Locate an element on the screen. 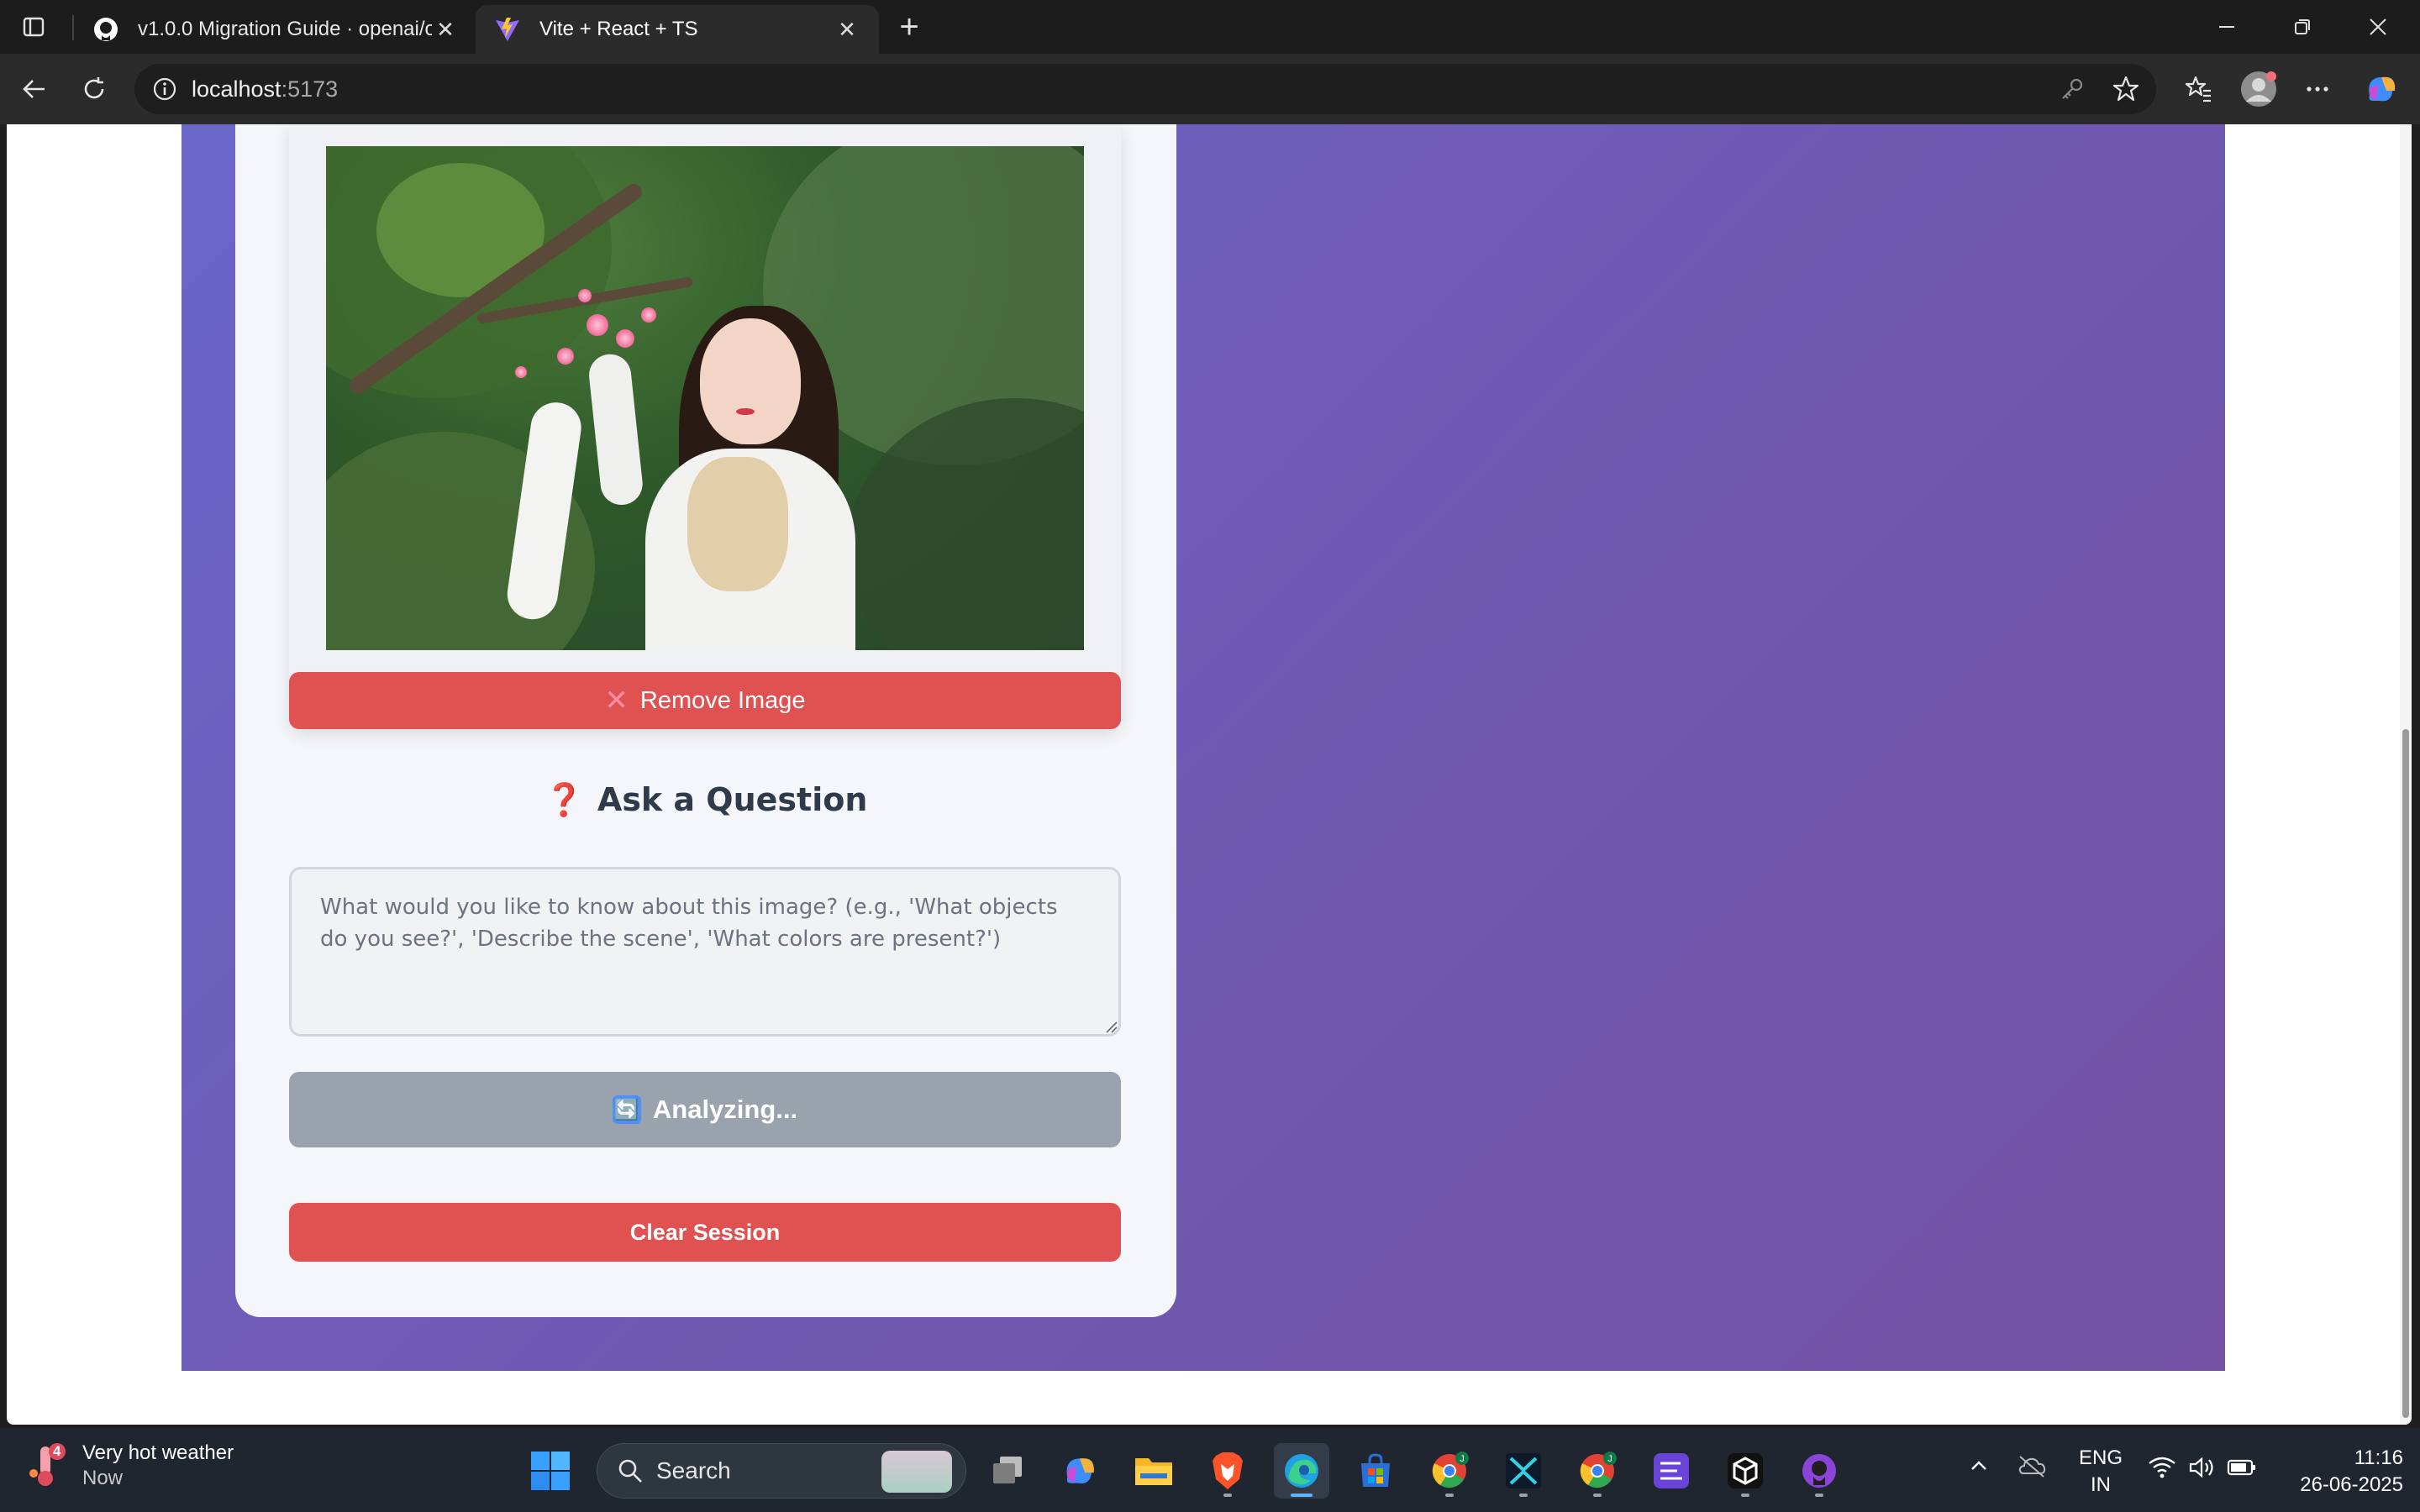 The height and width of the screenshot is (1512, 2420). taskbar-search: Search is located at coordinates (781, 1471).